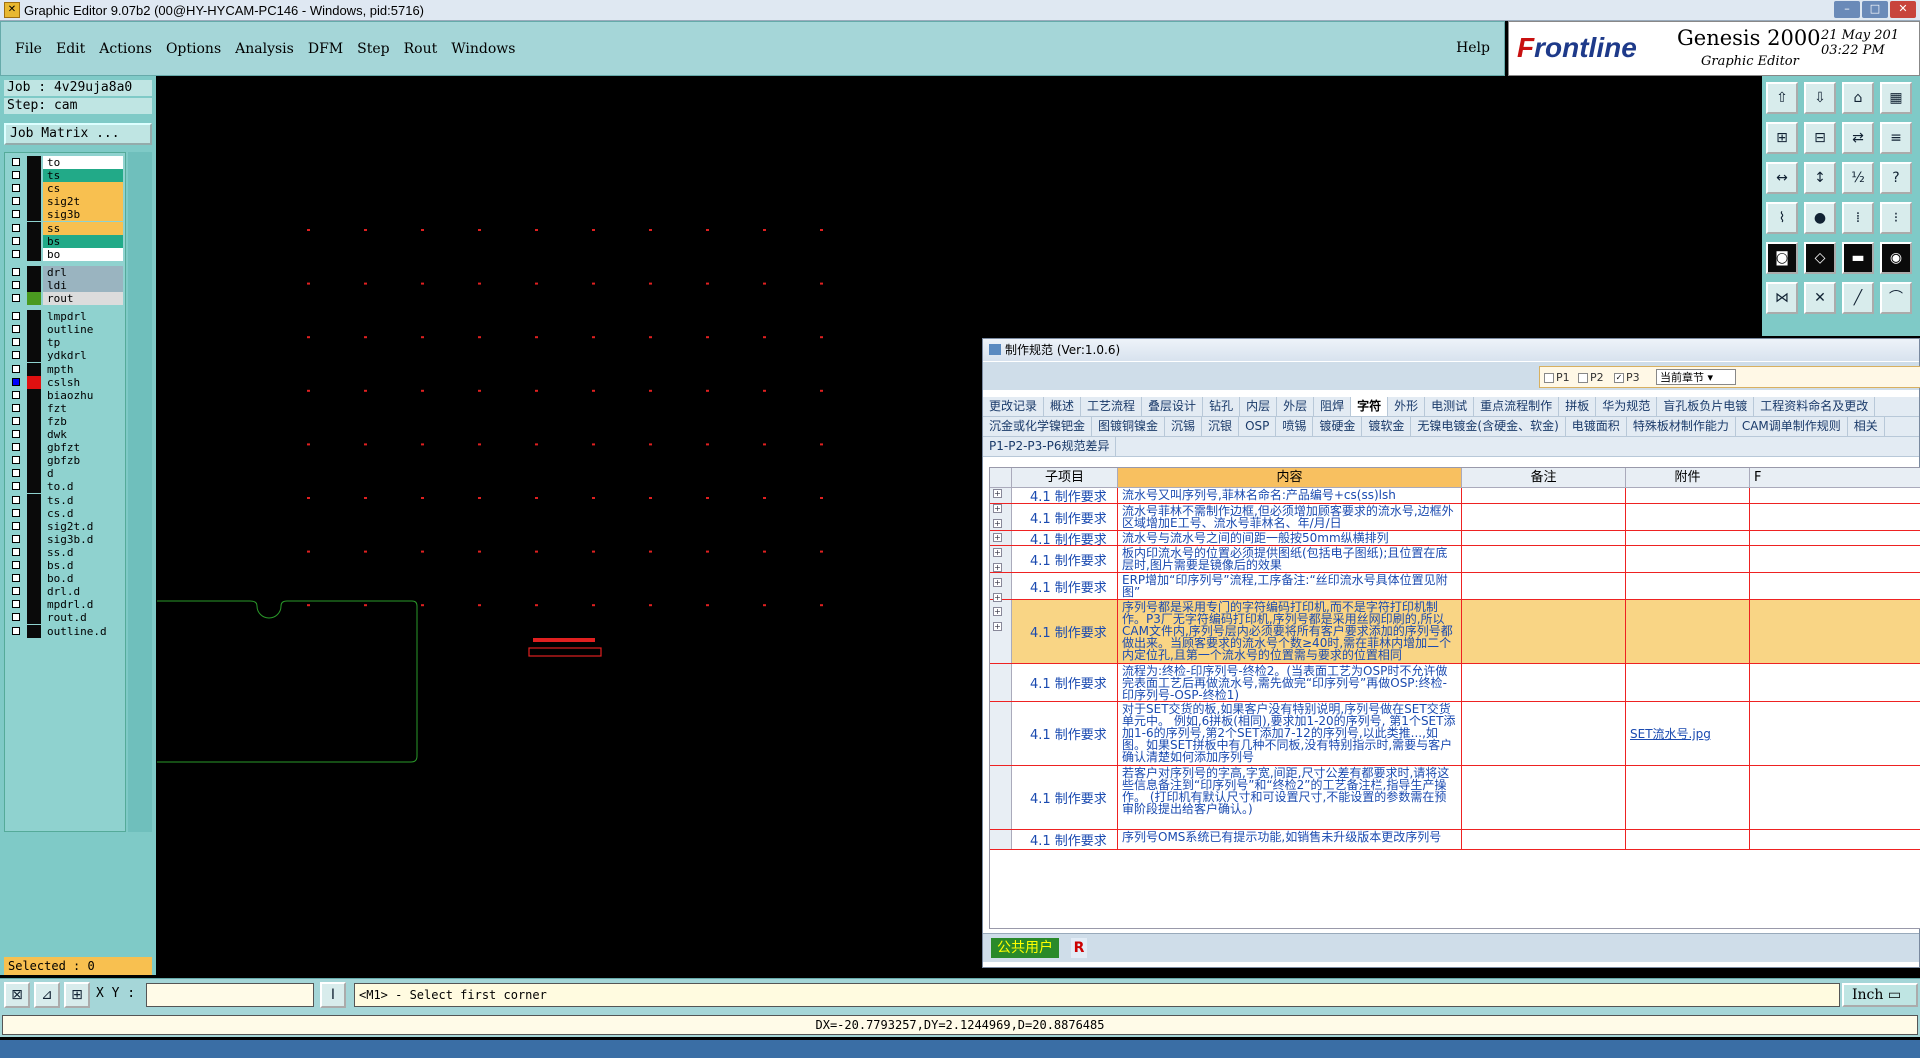  I want to click on layer-row-mpth: mpth, so click(65, 369).